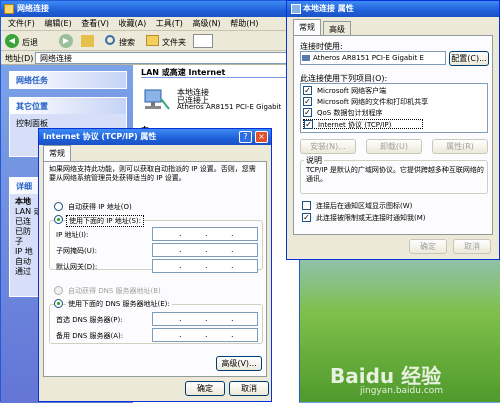  What do you see at coordinates (261, 137) in the screenshot?
I see `close-icon: ×` at bounding box center [261, 137].